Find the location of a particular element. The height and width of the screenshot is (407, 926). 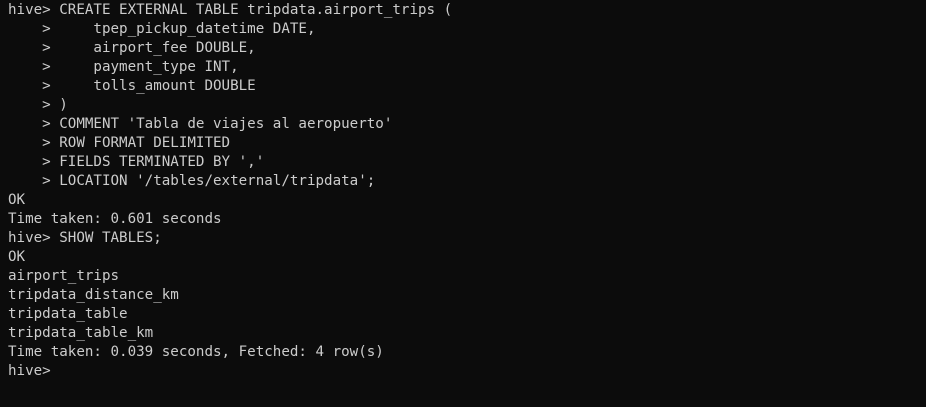

terminal-line: > LOCATION '/tables/external/tripdata'; is located at coordinates (192, 181).